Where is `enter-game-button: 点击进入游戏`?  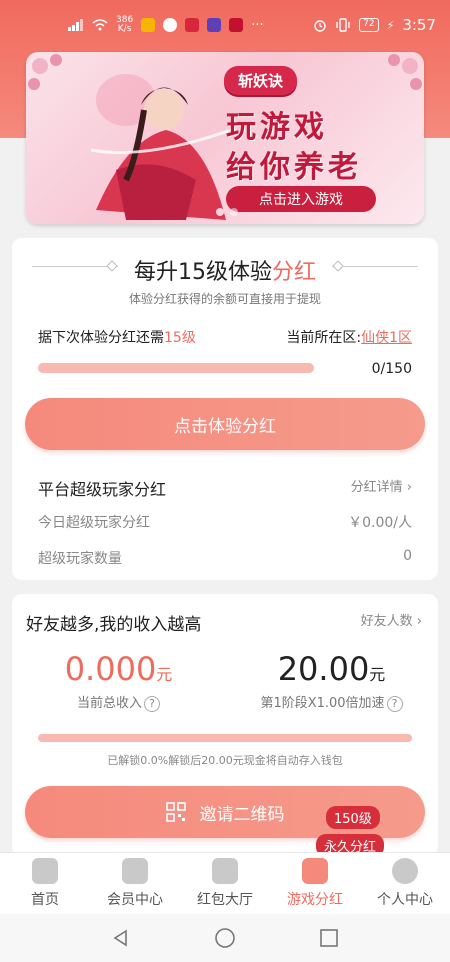
enter-game-button: 点击进入游戏 is located at coordinates (301, 199).